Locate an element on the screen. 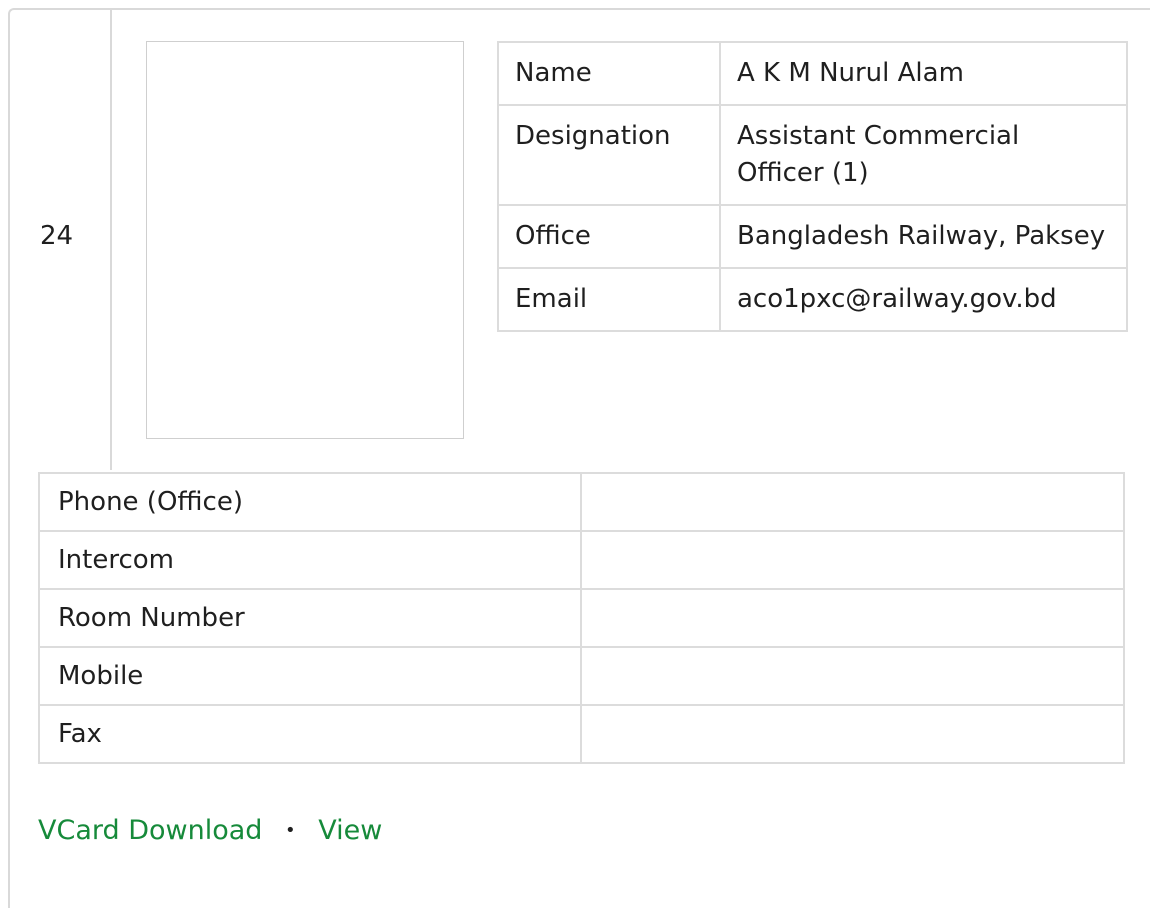 This screenshot has width=1150, height=908. contact-row-fax: Fax is located at coordinates (581, 734).